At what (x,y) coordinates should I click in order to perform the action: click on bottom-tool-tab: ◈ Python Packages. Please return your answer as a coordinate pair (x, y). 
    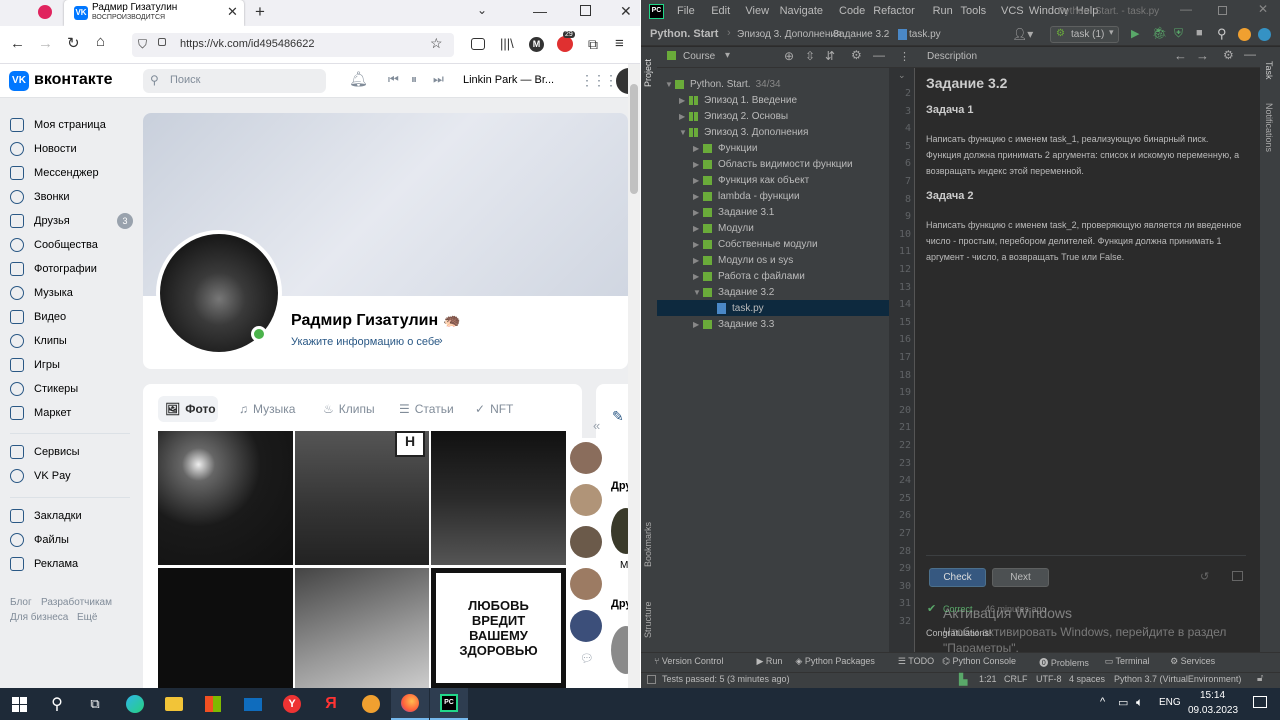
    Looking at the image, I should click on (834, 661).